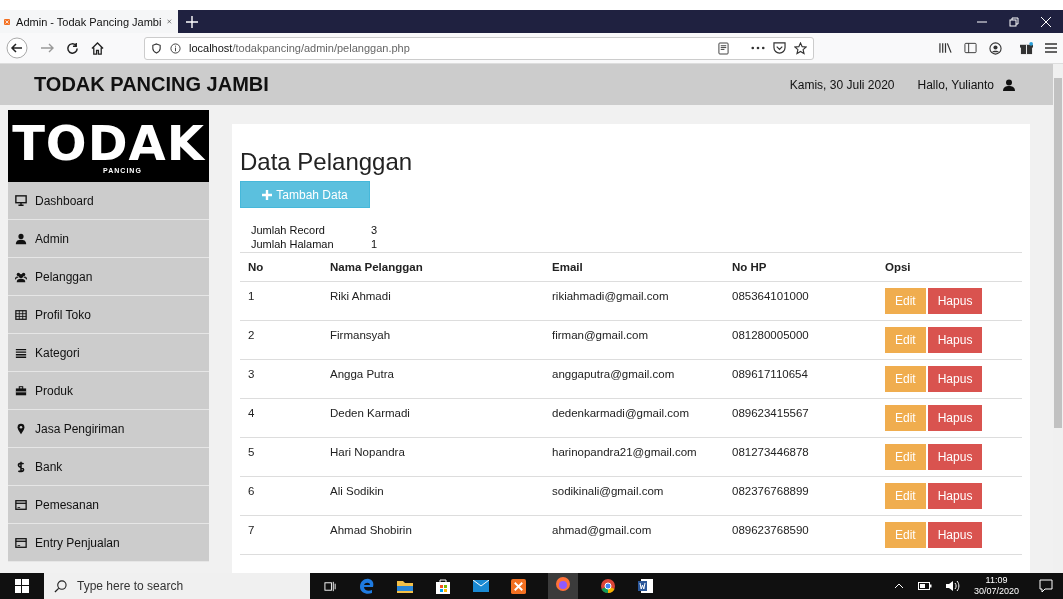  Describe the element at coordinates (108, 315) in the screenshot. I see `sidebar-item: Profil Toko` at that location.